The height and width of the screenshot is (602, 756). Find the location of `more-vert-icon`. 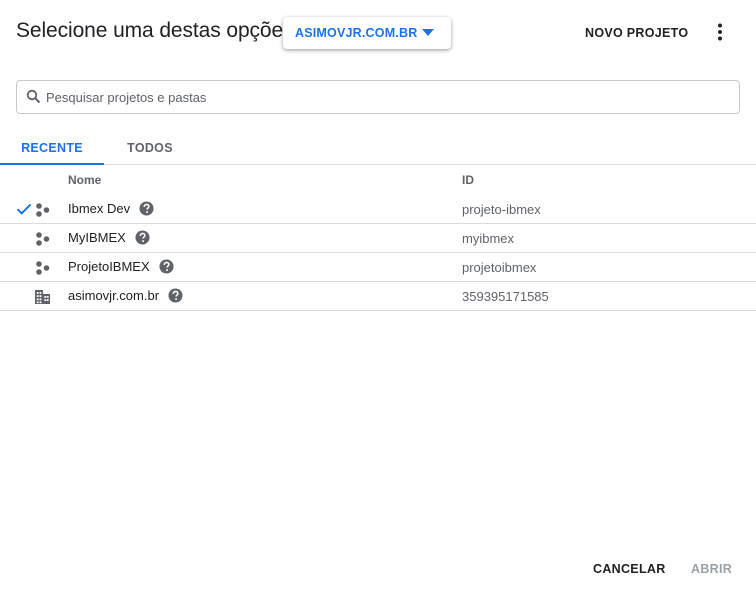

more-vert-icon is located at coordinates (720, 32).